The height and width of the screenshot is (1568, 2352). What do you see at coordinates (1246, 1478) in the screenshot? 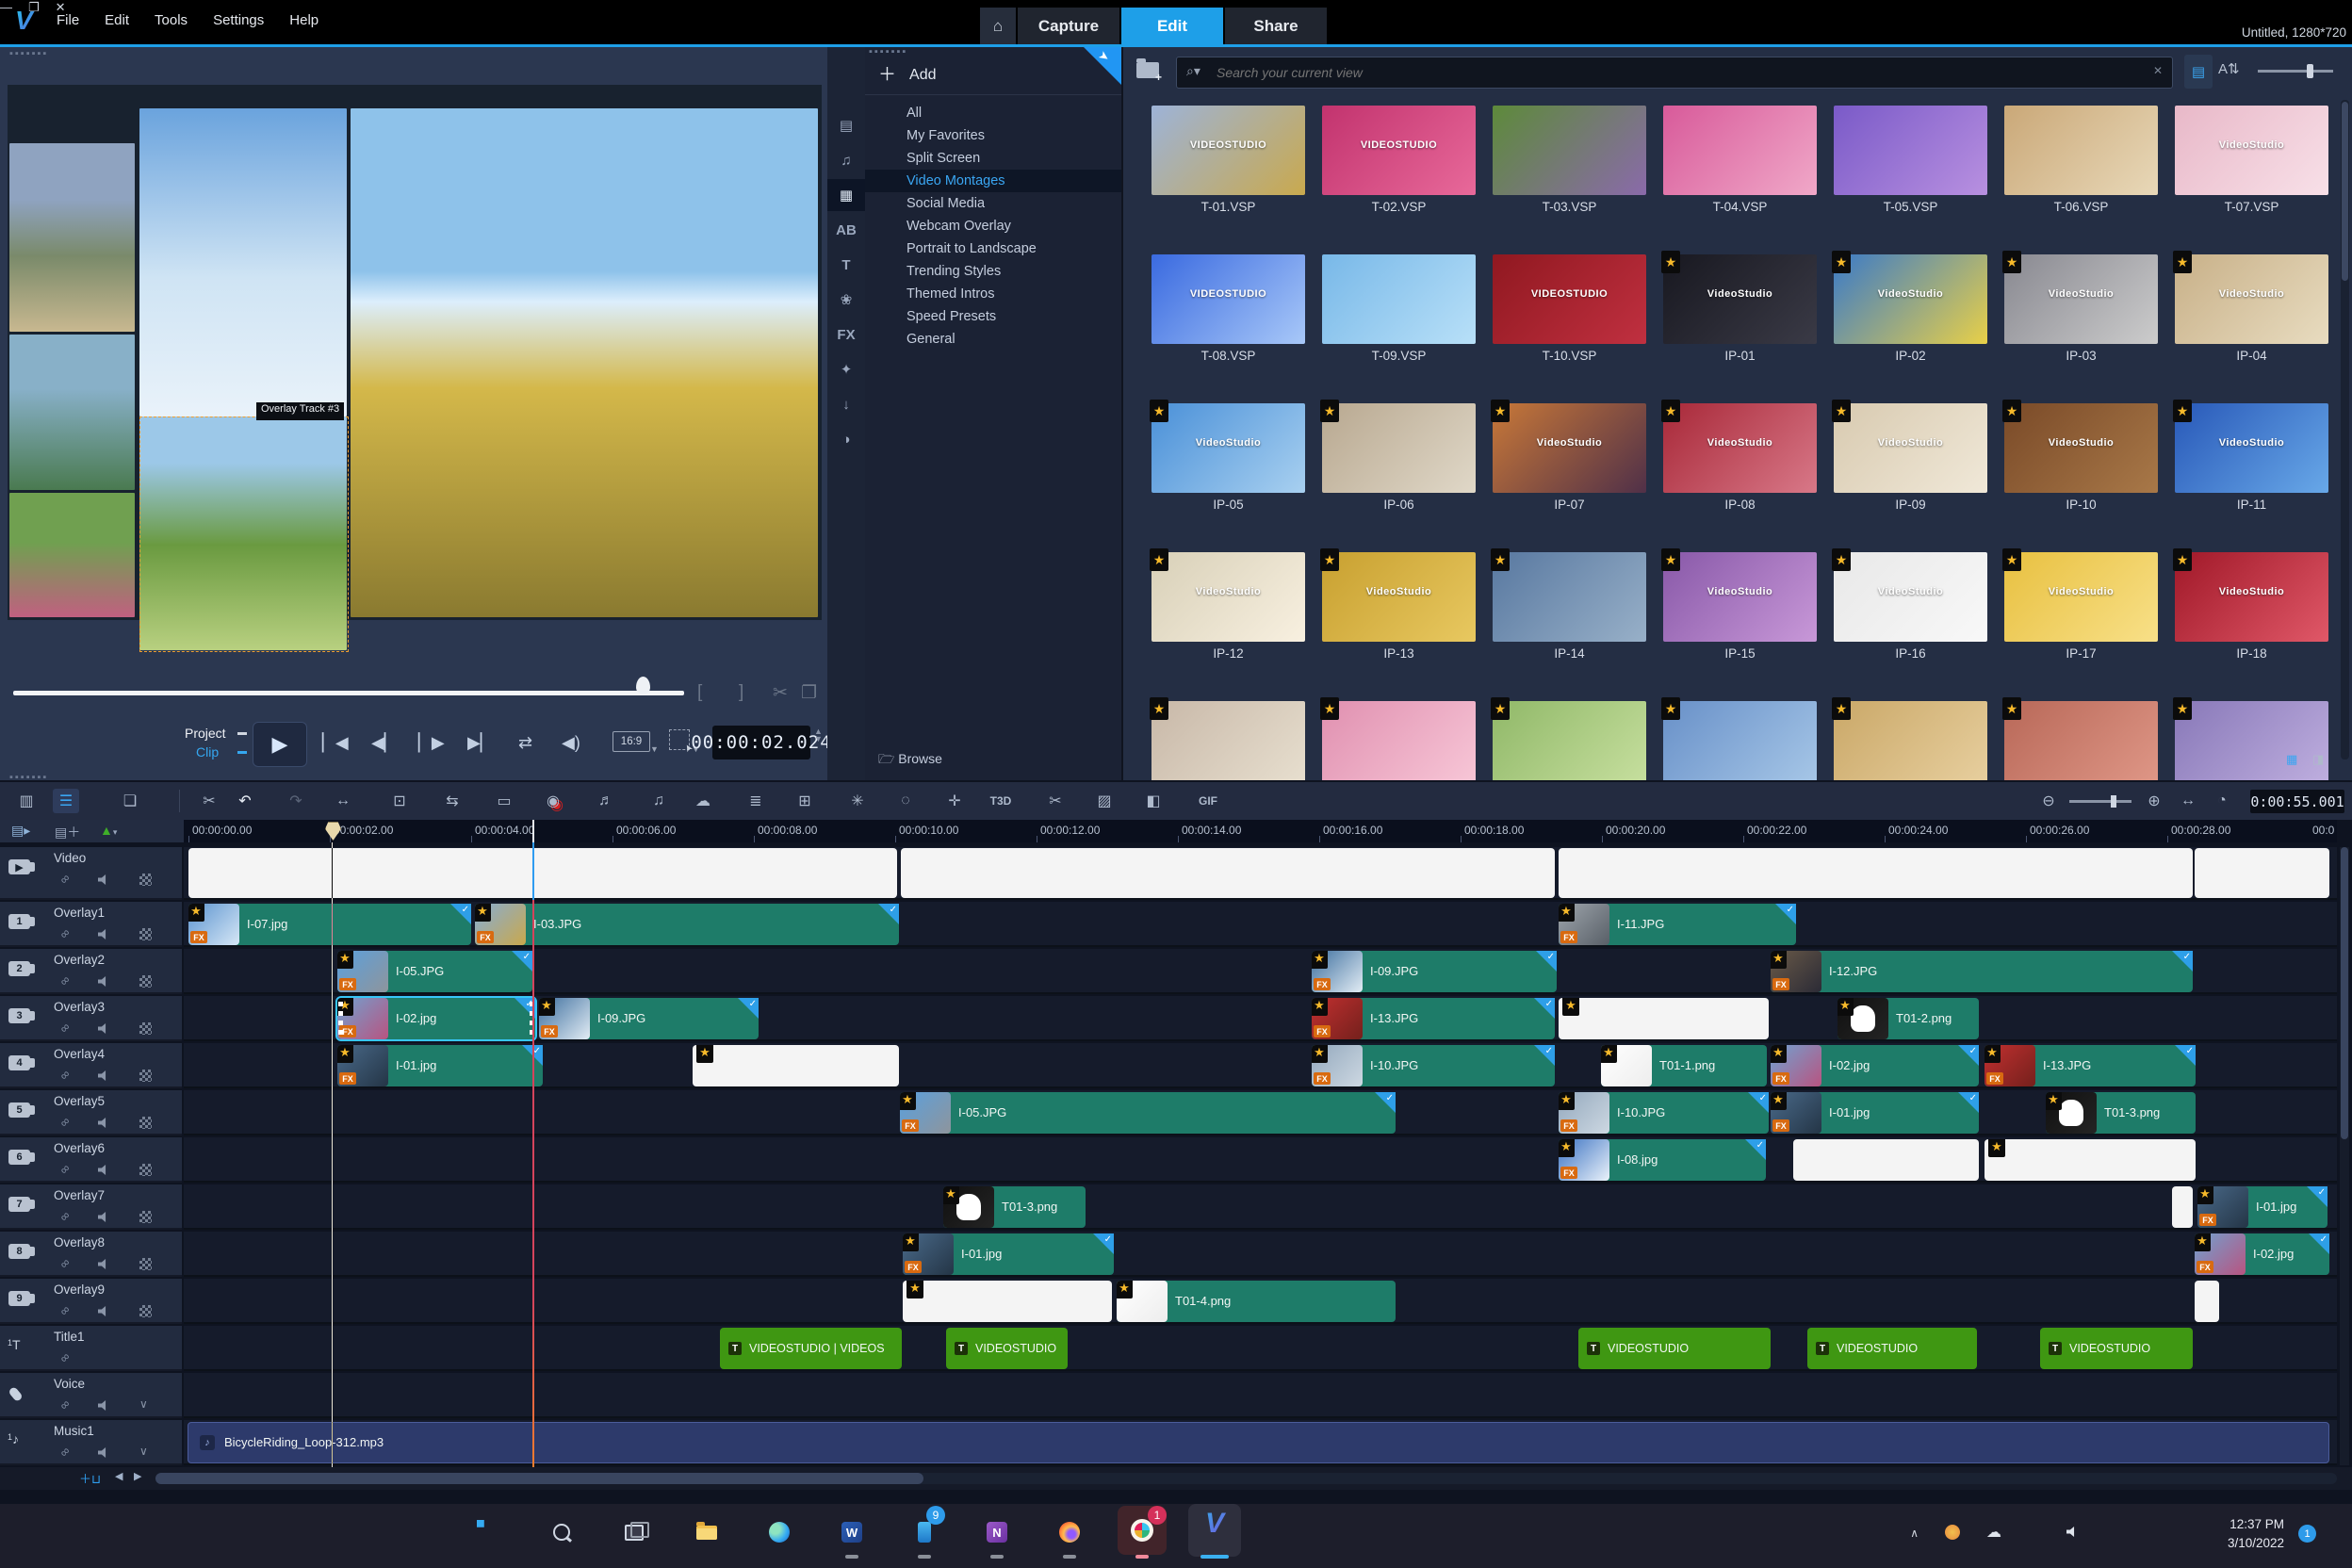
I see `timeline-hscrollbar` at bounding box center [1246, 1478].